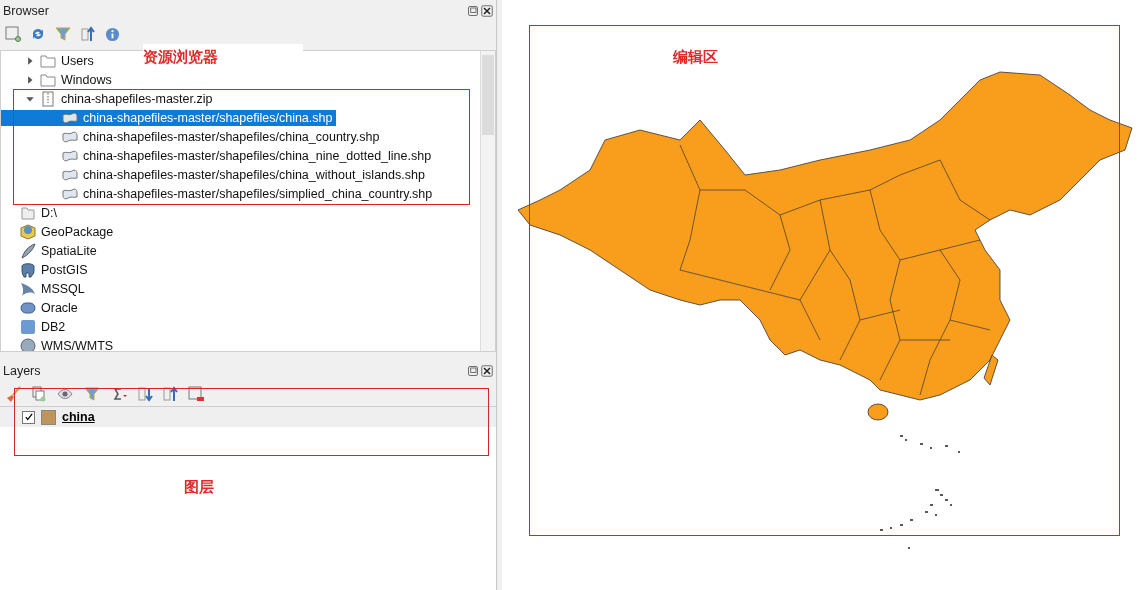 This screenshot has width=1138, height=590. I want to click on feather-icon, so click(28, 251).